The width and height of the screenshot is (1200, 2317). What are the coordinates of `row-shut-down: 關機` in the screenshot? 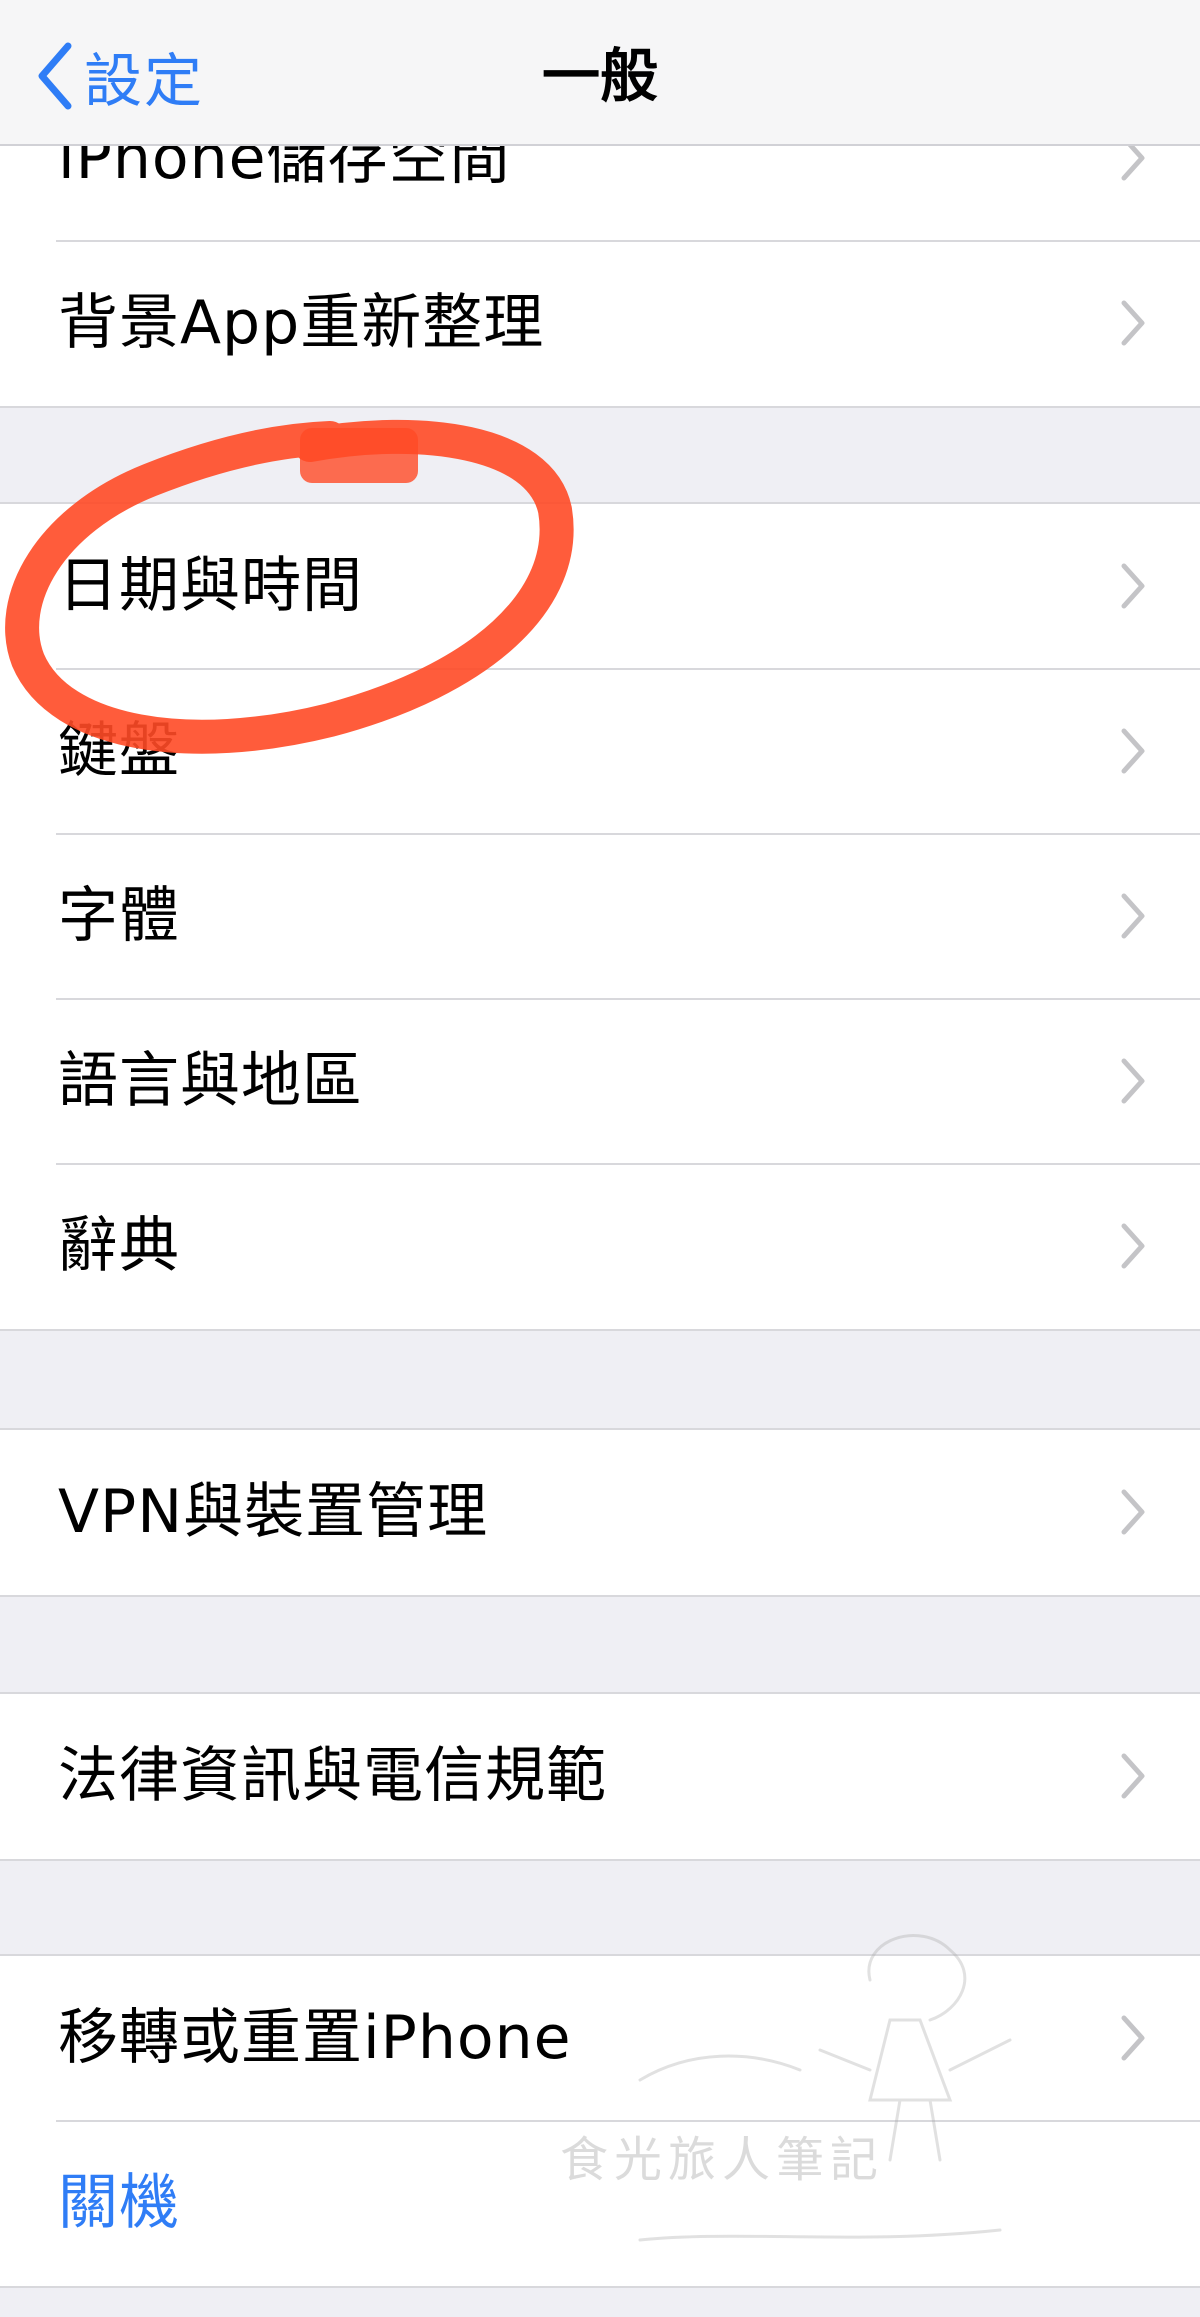 It's located at (600, 2203).